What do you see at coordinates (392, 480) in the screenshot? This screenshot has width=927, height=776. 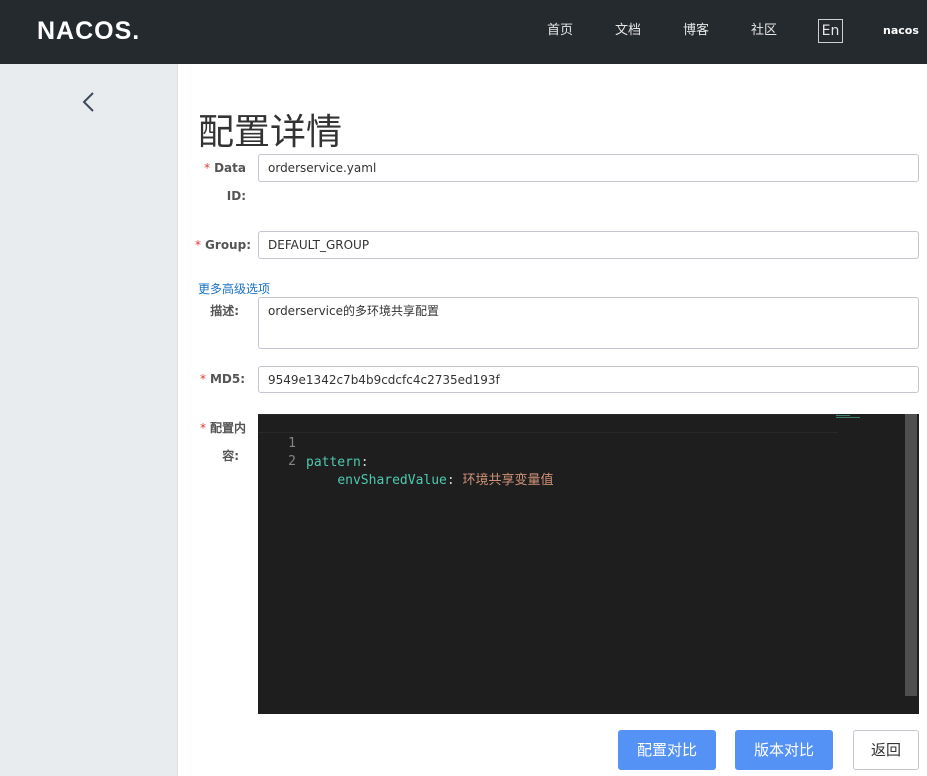 I see `yaml-key: envSharedValue` at bounding box center [392, 480].